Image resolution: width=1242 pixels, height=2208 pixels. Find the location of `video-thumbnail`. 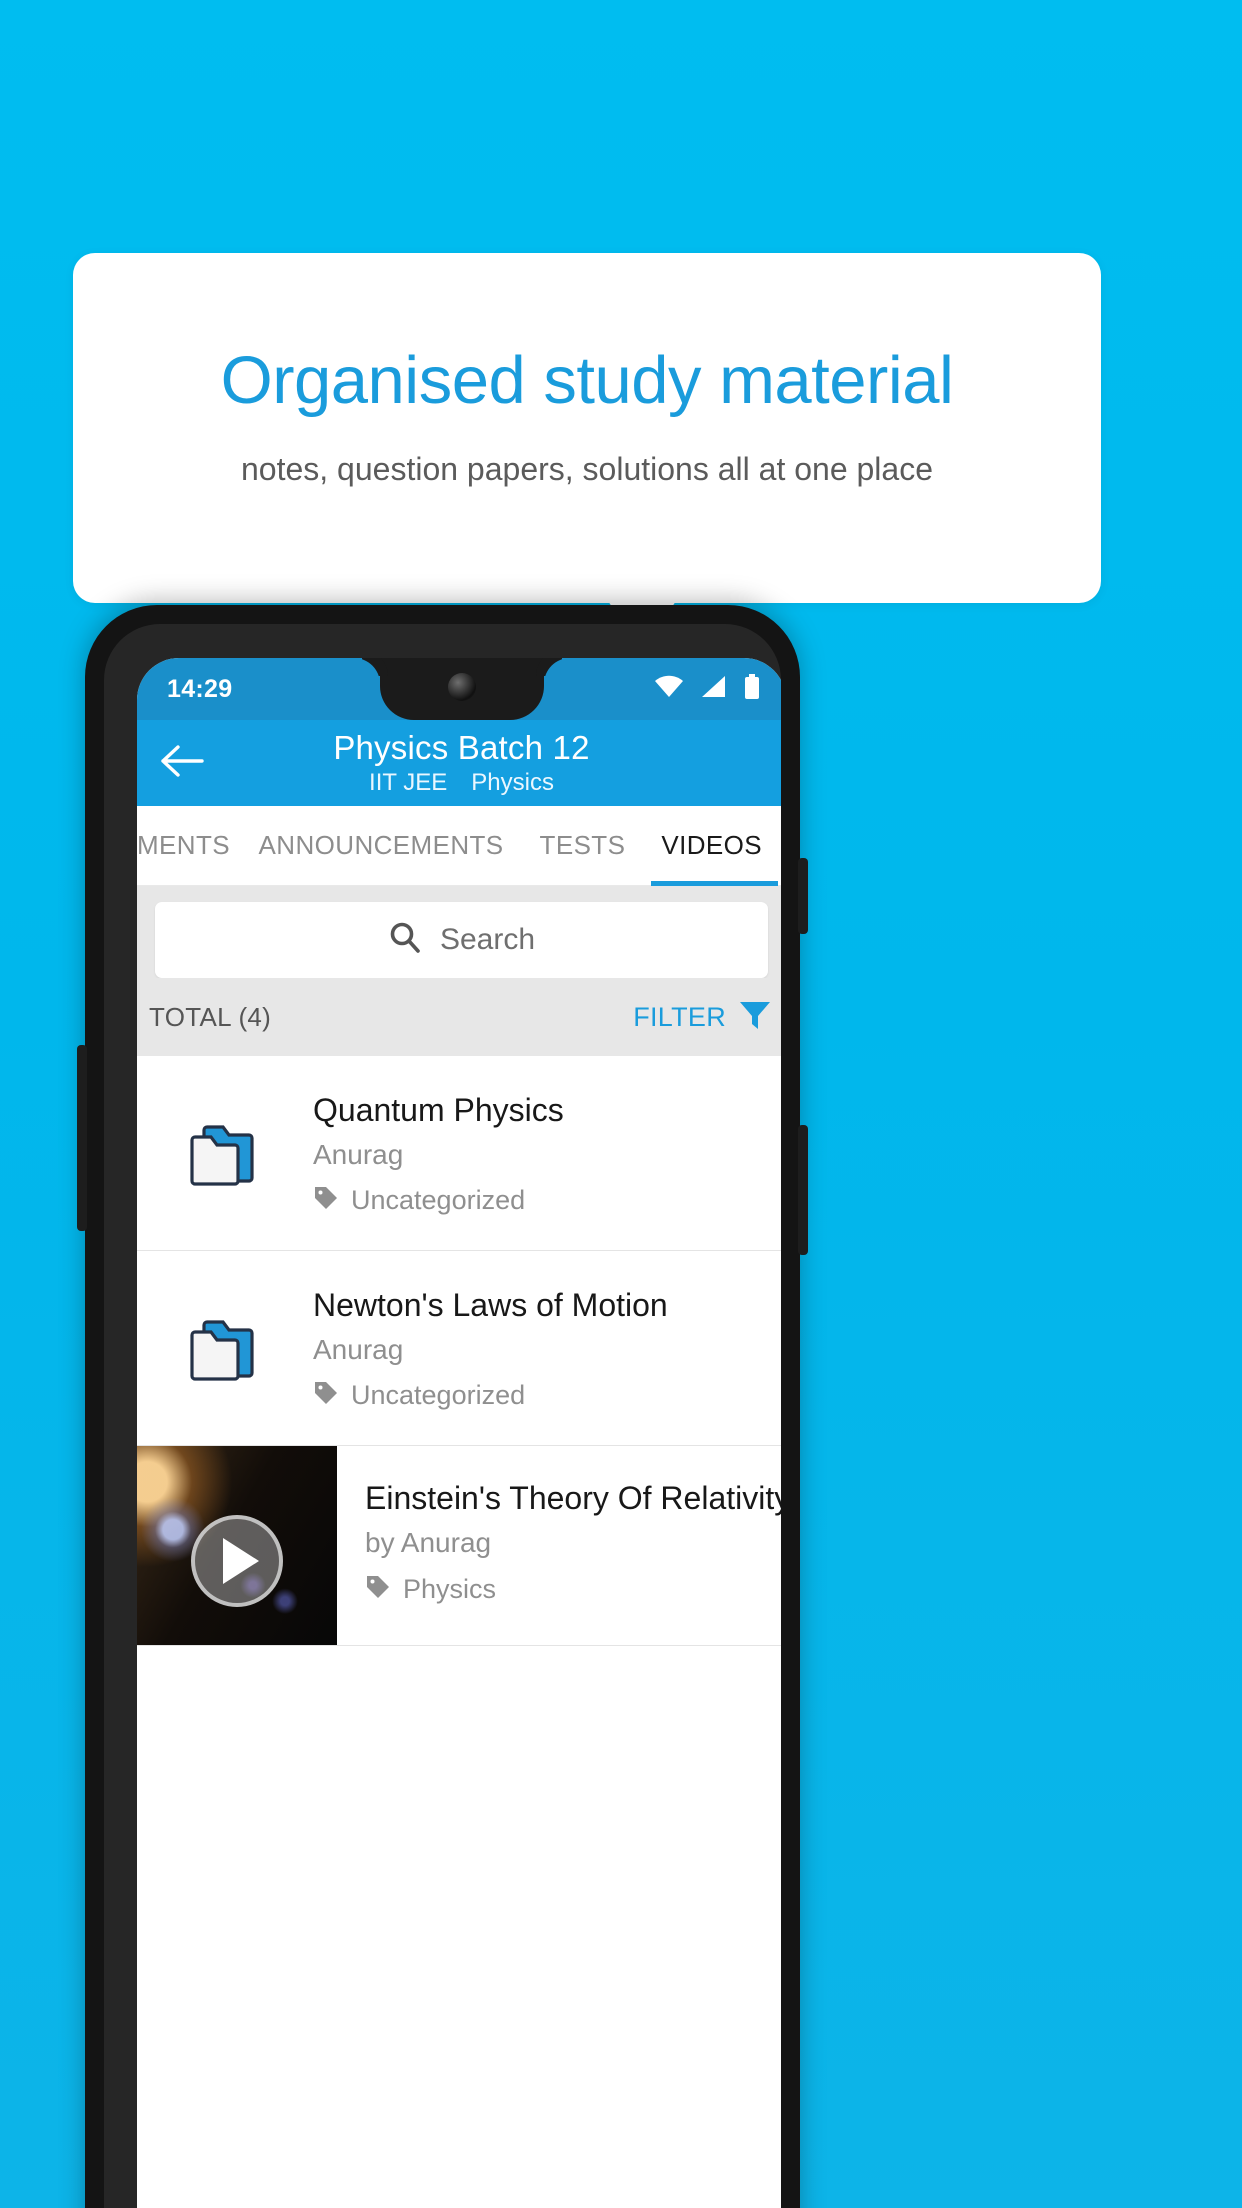

video-thumbnail is located at coordinates (237, 1545).